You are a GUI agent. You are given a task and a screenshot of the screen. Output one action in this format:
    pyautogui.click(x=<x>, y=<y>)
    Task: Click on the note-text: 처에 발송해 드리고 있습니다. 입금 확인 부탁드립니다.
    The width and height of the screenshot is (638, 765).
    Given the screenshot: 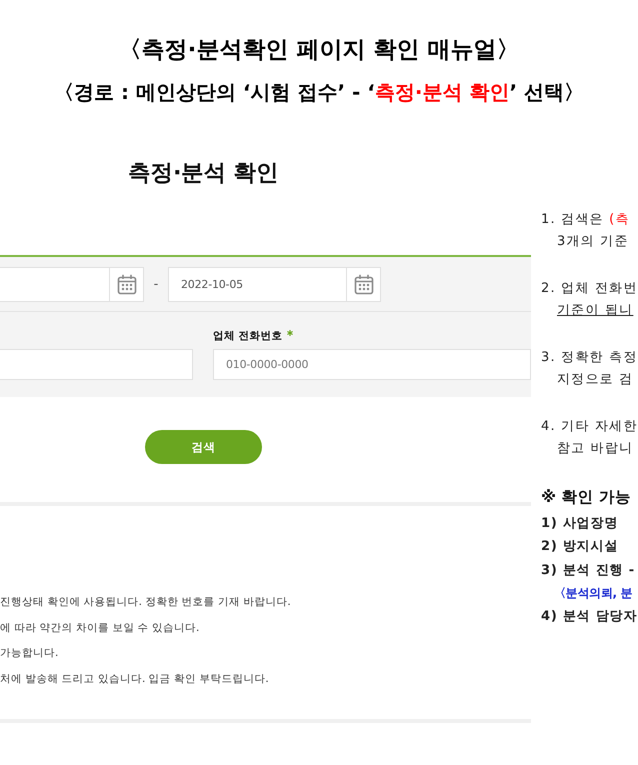 What is the action you would take?
    pyautogui.click(x=134, y=679)
    